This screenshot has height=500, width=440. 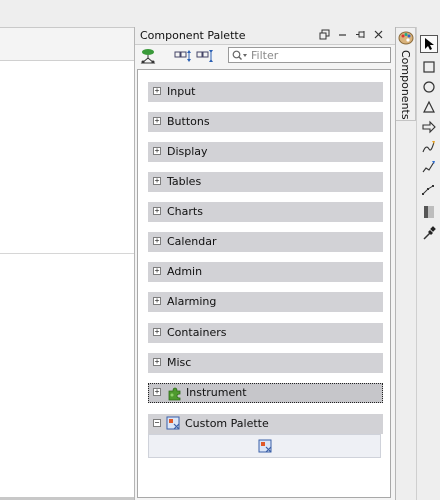 What do you see at coordinates (265, 333) in the screenshot?
I see `category-containers: + Containers` at bounding box center [265, 333].